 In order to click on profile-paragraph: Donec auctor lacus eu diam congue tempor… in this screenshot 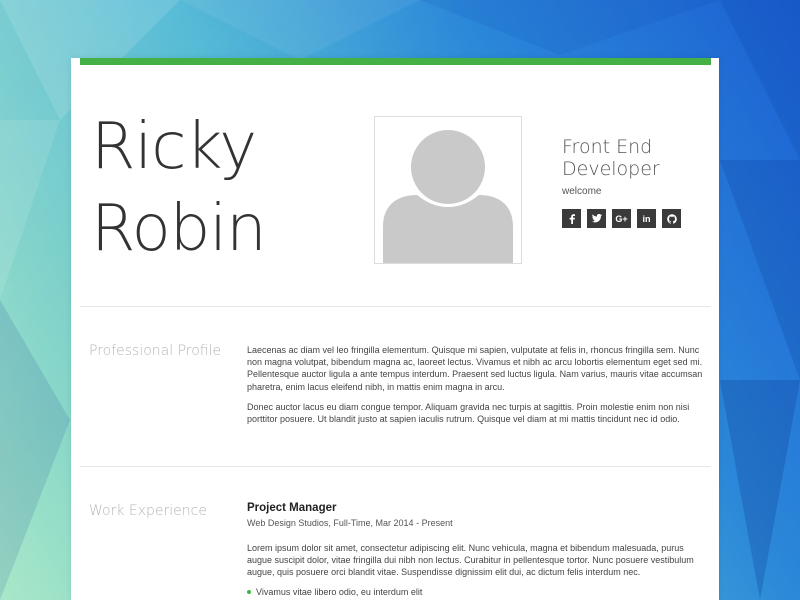, I will do `click(468, 413)`.